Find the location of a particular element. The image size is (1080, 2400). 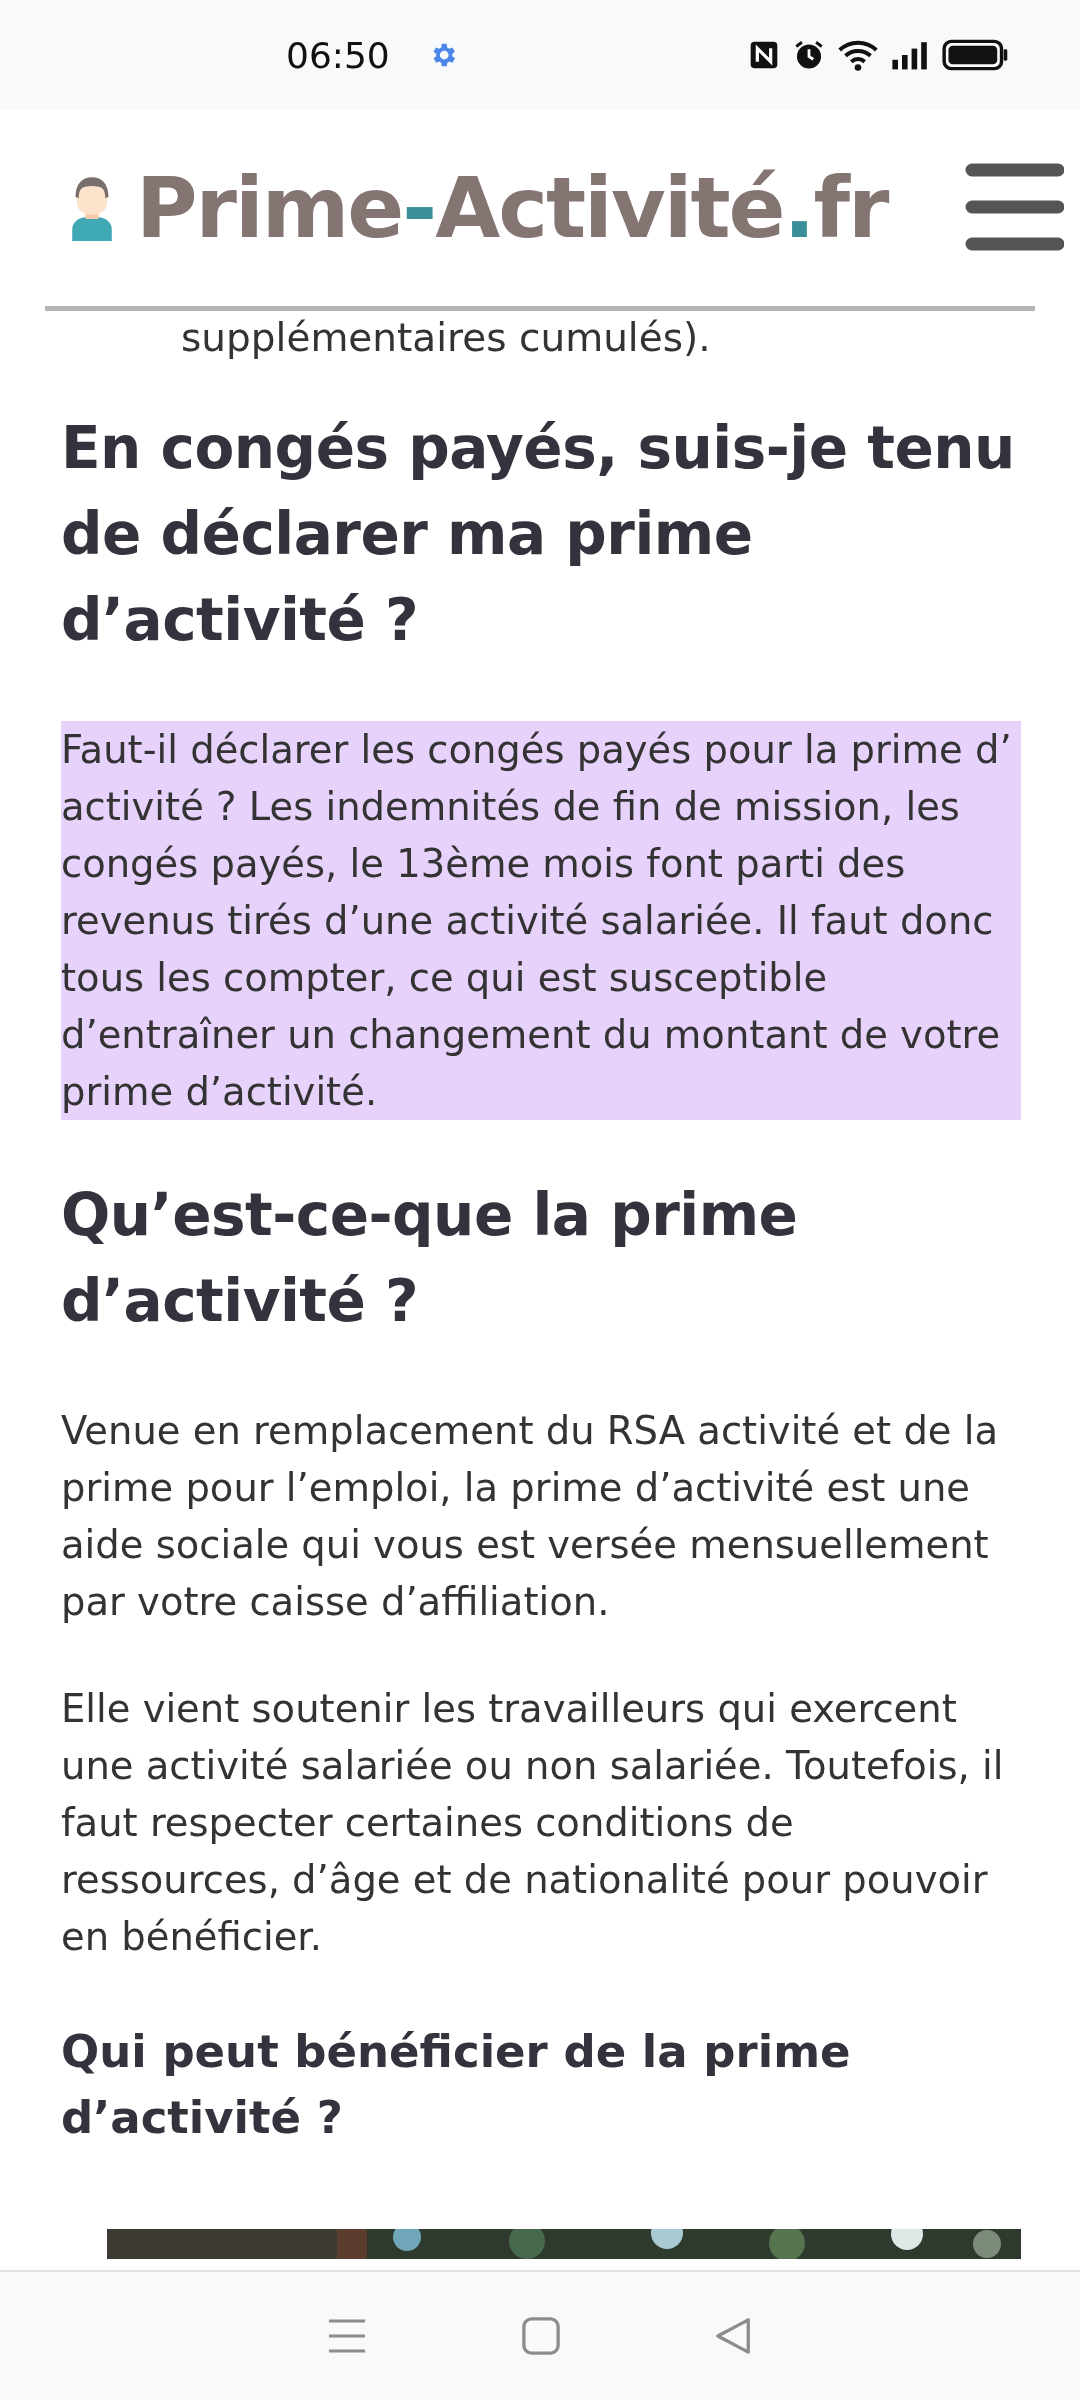

signal-icon is located at coordinates (910, 55).